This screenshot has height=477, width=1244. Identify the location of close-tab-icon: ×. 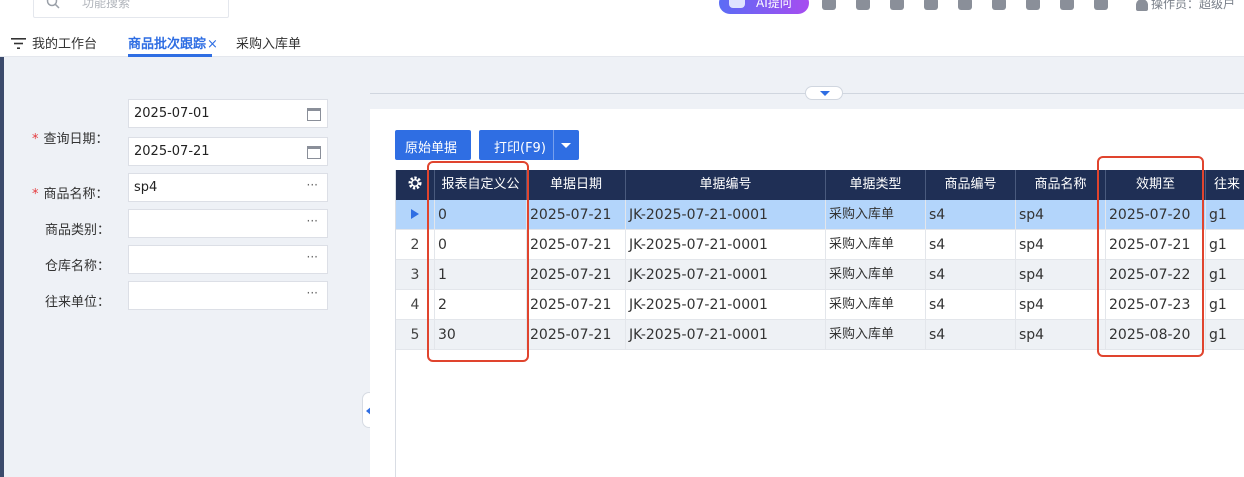
(212, 44).